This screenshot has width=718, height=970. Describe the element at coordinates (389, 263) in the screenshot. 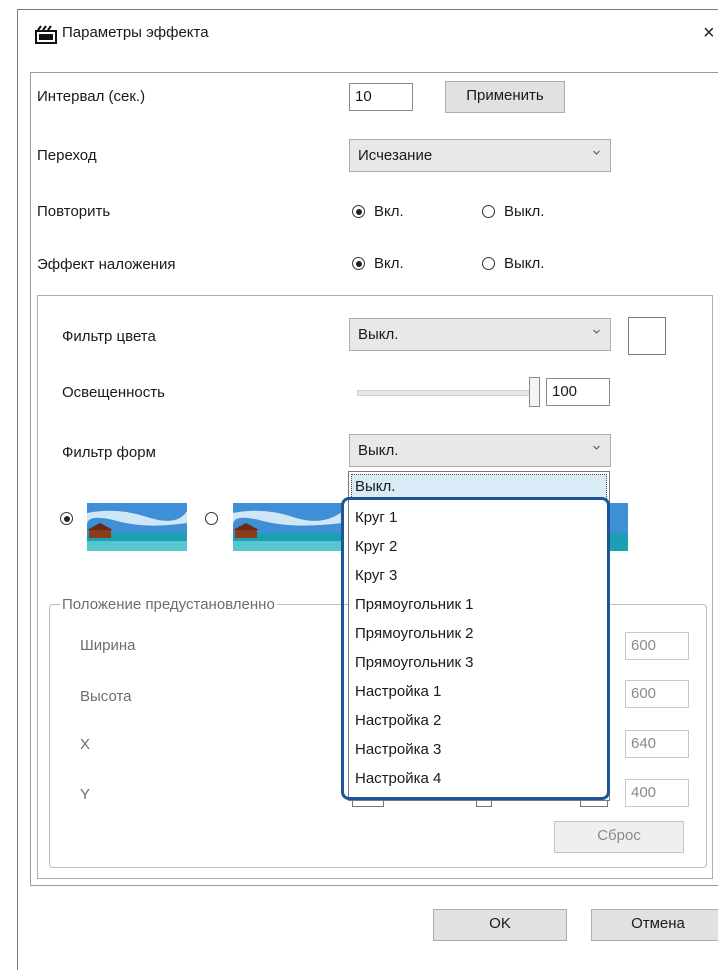

I see `overlay-on-label: Вкл.` at that location.